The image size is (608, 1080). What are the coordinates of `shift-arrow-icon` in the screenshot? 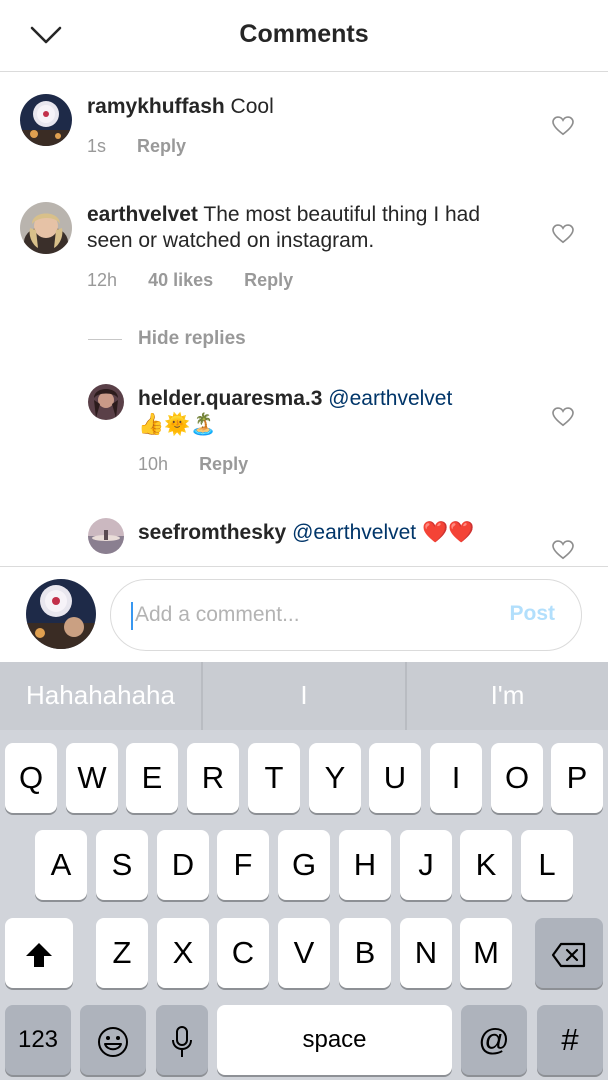 It's located at (39, 954).